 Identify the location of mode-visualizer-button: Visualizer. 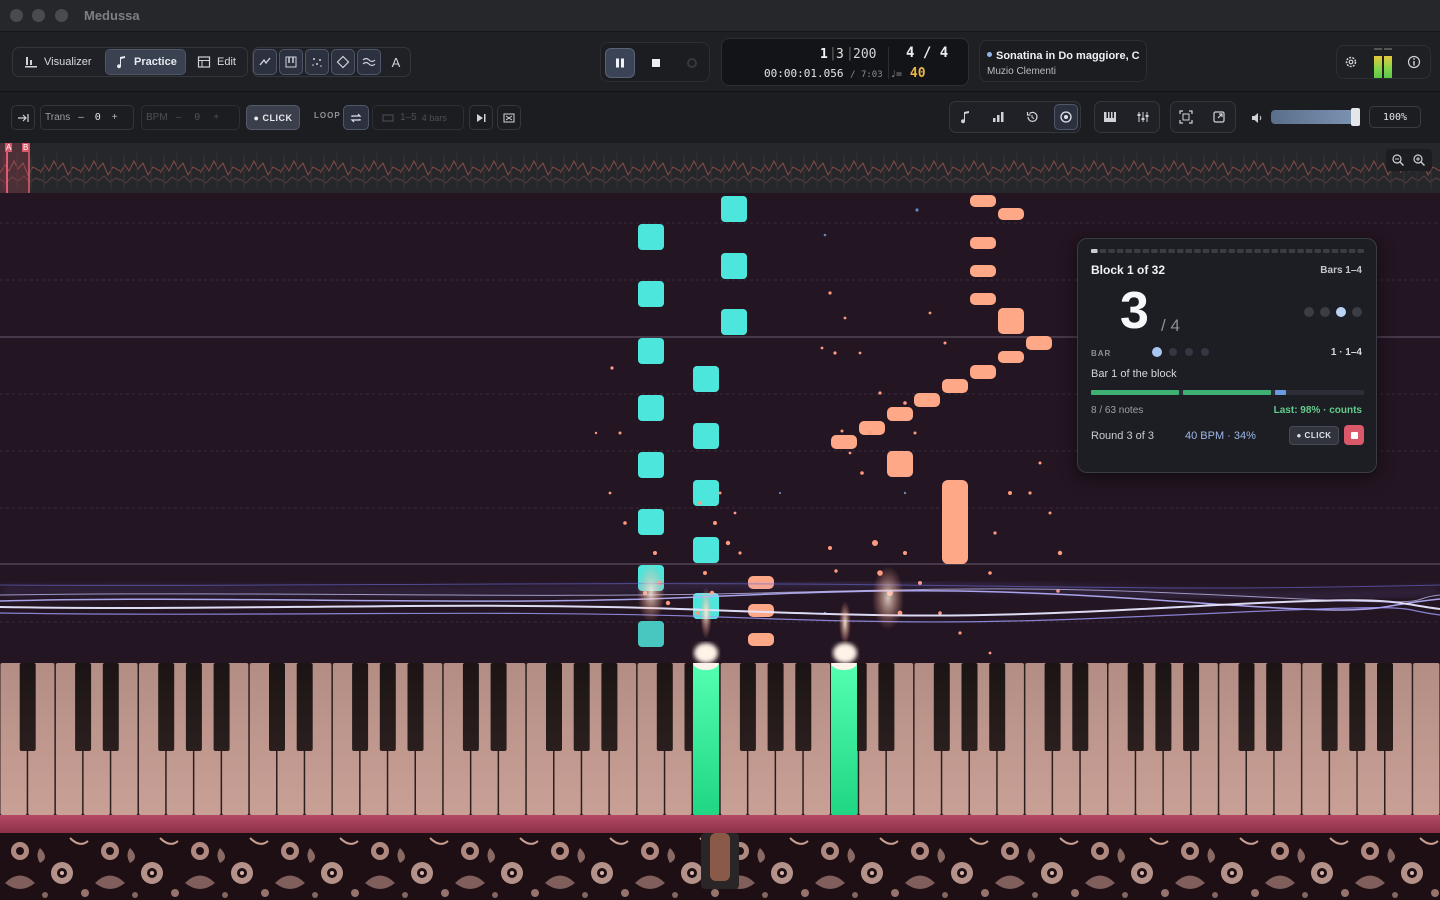
(58, 62).